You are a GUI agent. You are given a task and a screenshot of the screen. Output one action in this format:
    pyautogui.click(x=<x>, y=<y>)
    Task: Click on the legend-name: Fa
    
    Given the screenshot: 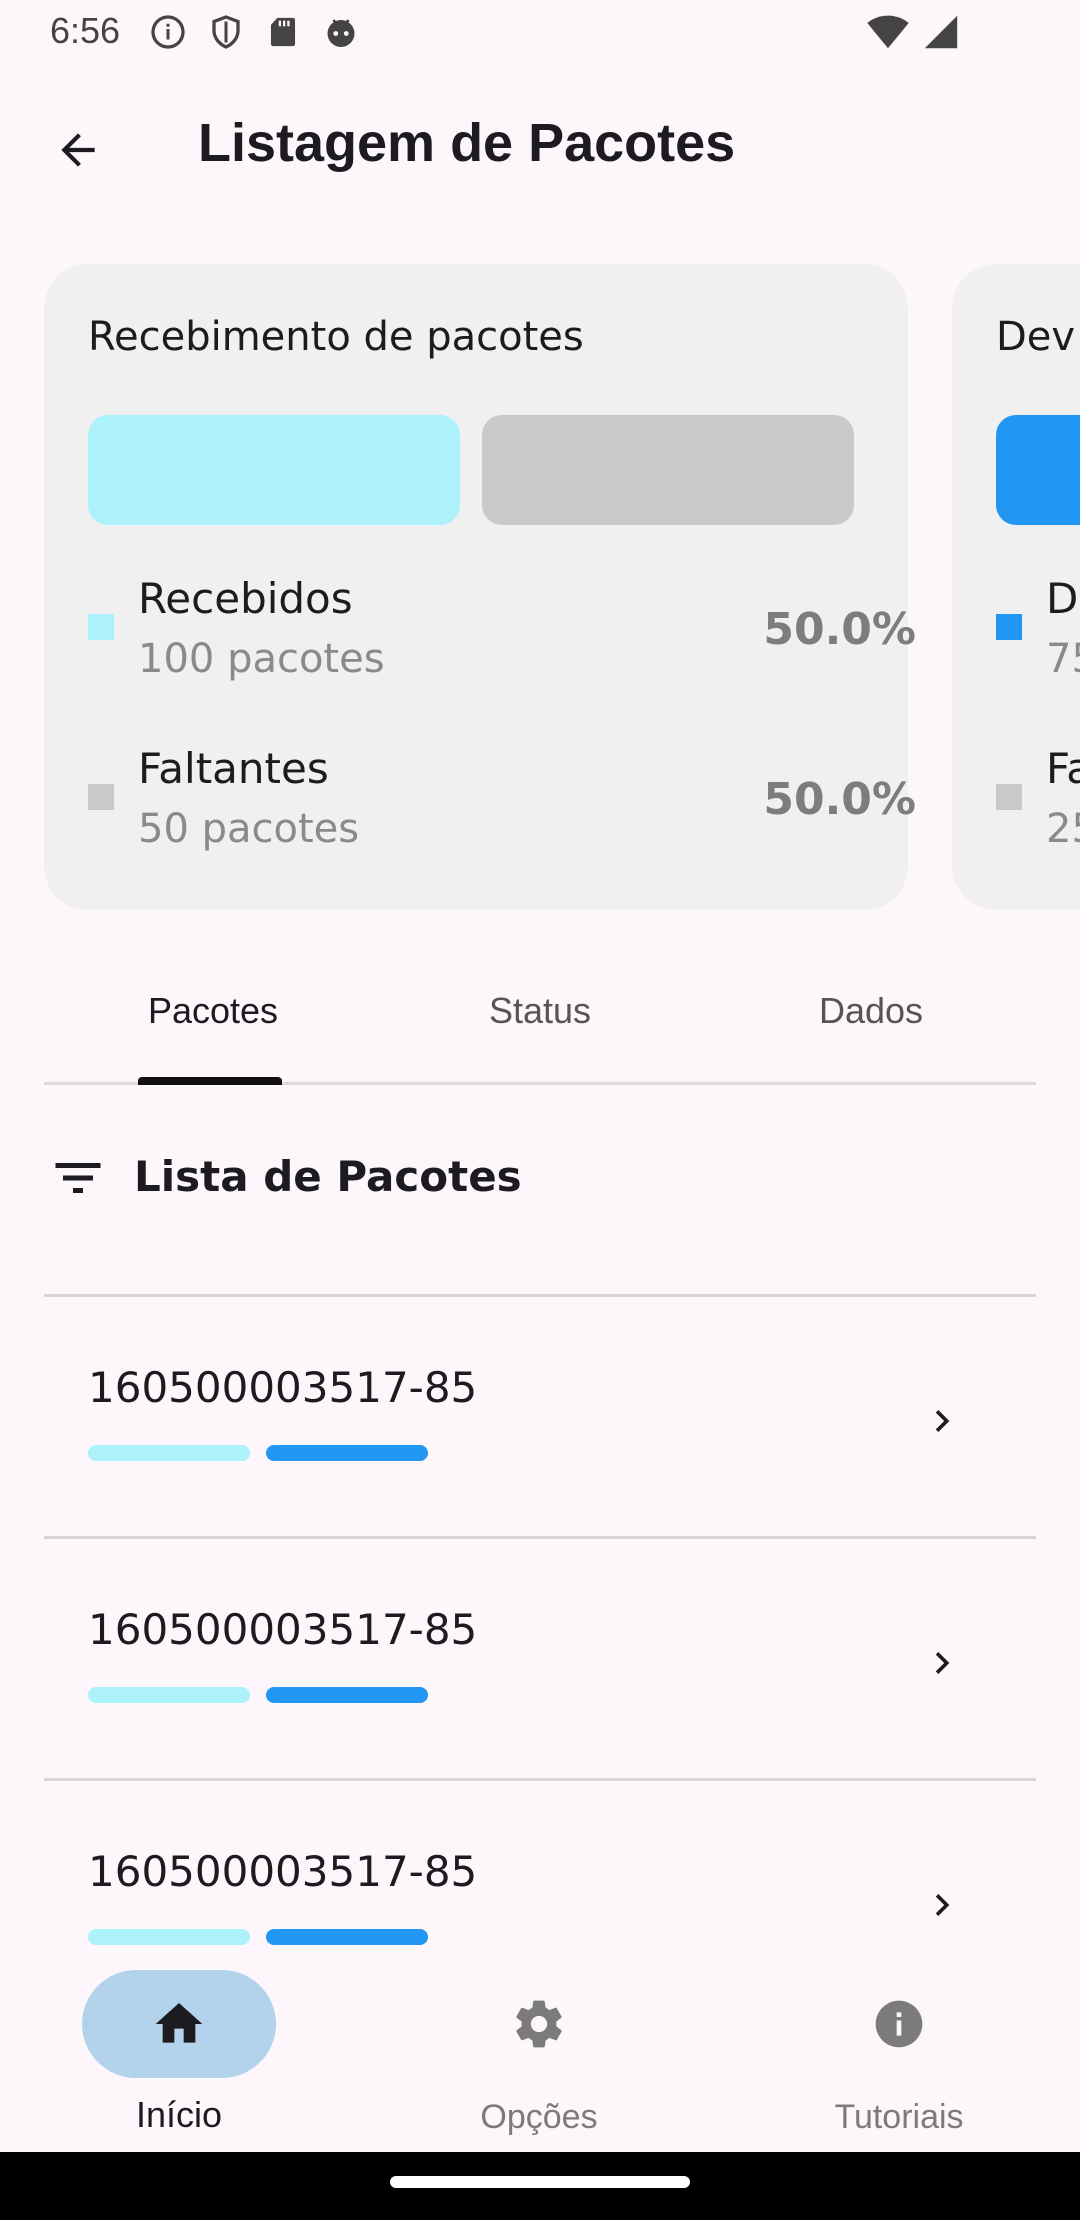 What is the action you would take?
    pyautogui.click(x=1063, y=768)
    